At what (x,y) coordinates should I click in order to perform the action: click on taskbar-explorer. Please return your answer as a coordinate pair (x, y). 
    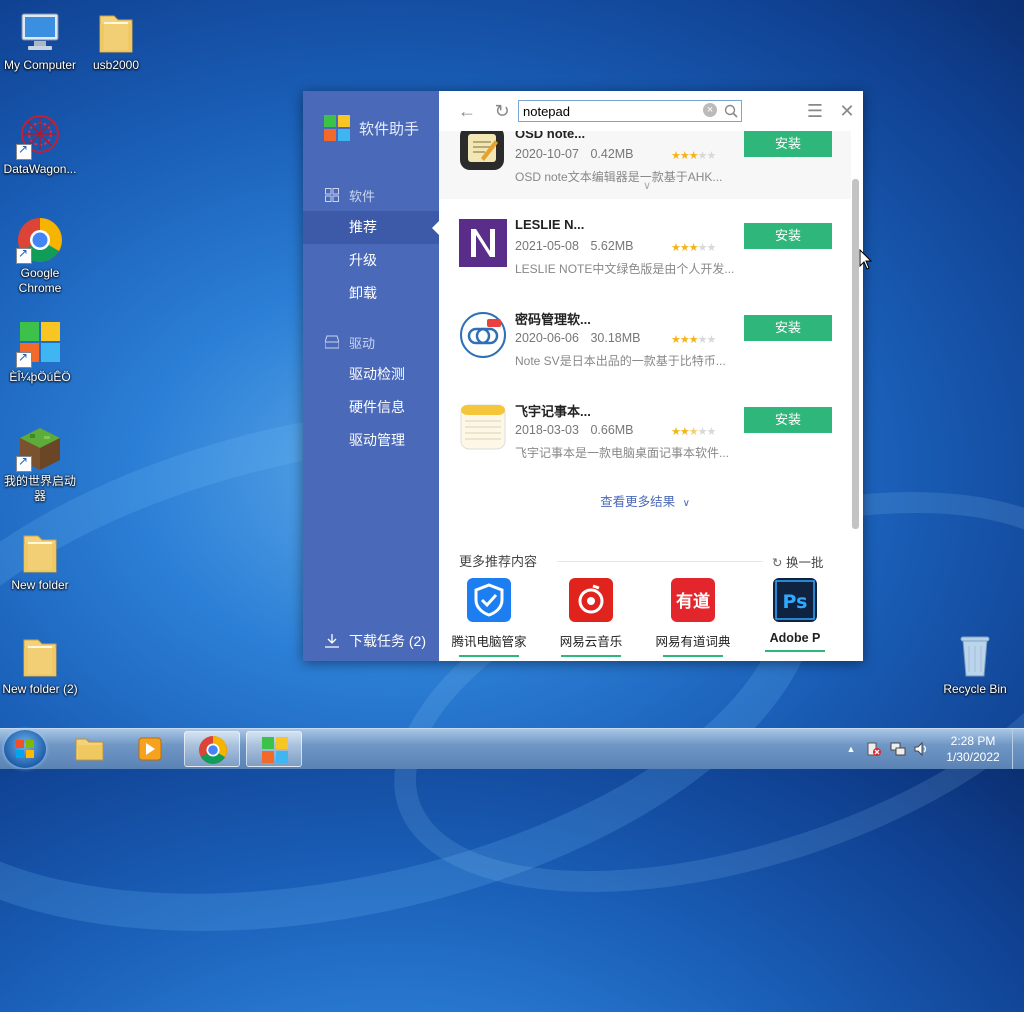
    Looking at the image, I should click on (90, 749).